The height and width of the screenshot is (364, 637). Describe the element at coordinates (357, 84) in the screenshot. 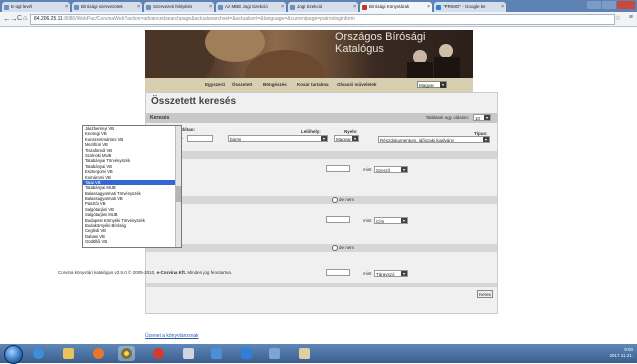

I see `nav-reader-operations: Olvasói műveletek` at that location.